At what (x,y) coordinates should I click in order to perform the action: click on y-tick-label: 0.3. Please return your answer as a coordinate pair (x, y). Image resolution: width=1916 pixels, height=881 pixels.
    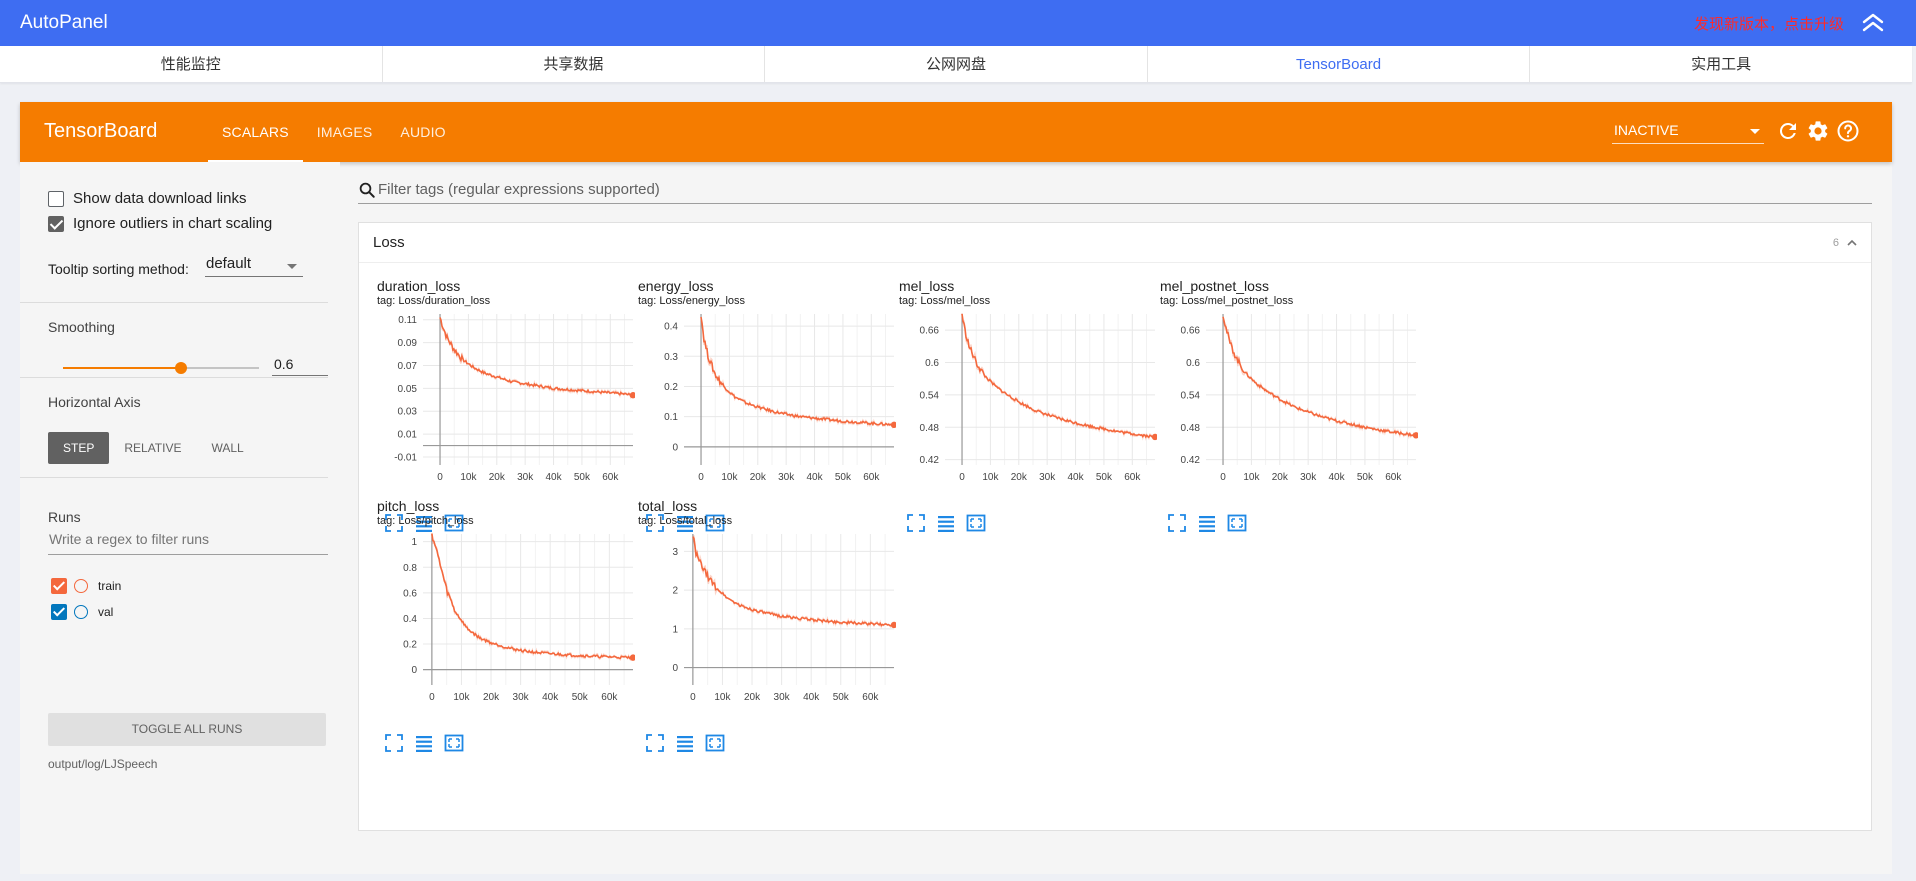
    Looking at the image, I should click on (671, 357).